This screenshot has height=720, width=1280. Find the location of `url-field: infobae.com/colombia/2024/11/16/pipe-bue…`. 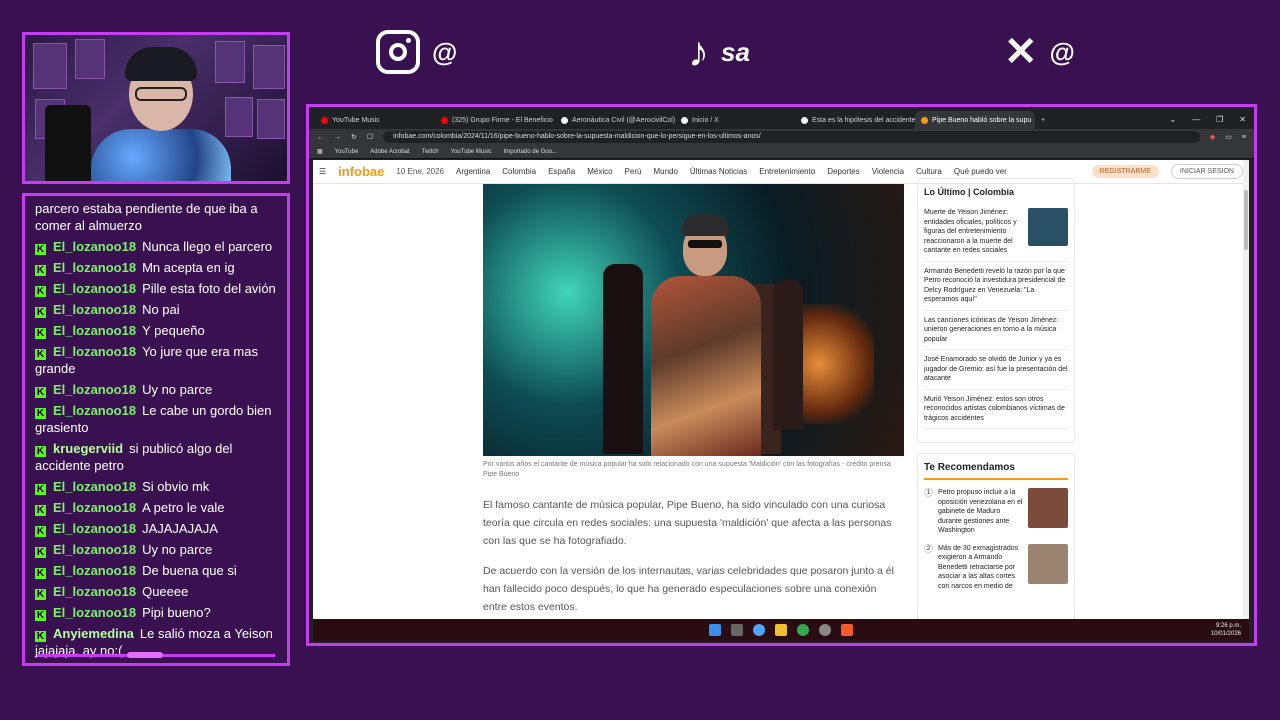

url-field: infobae.com/colombia/2024/11/16/pipe-bue… is located at coordinates (791, 137).